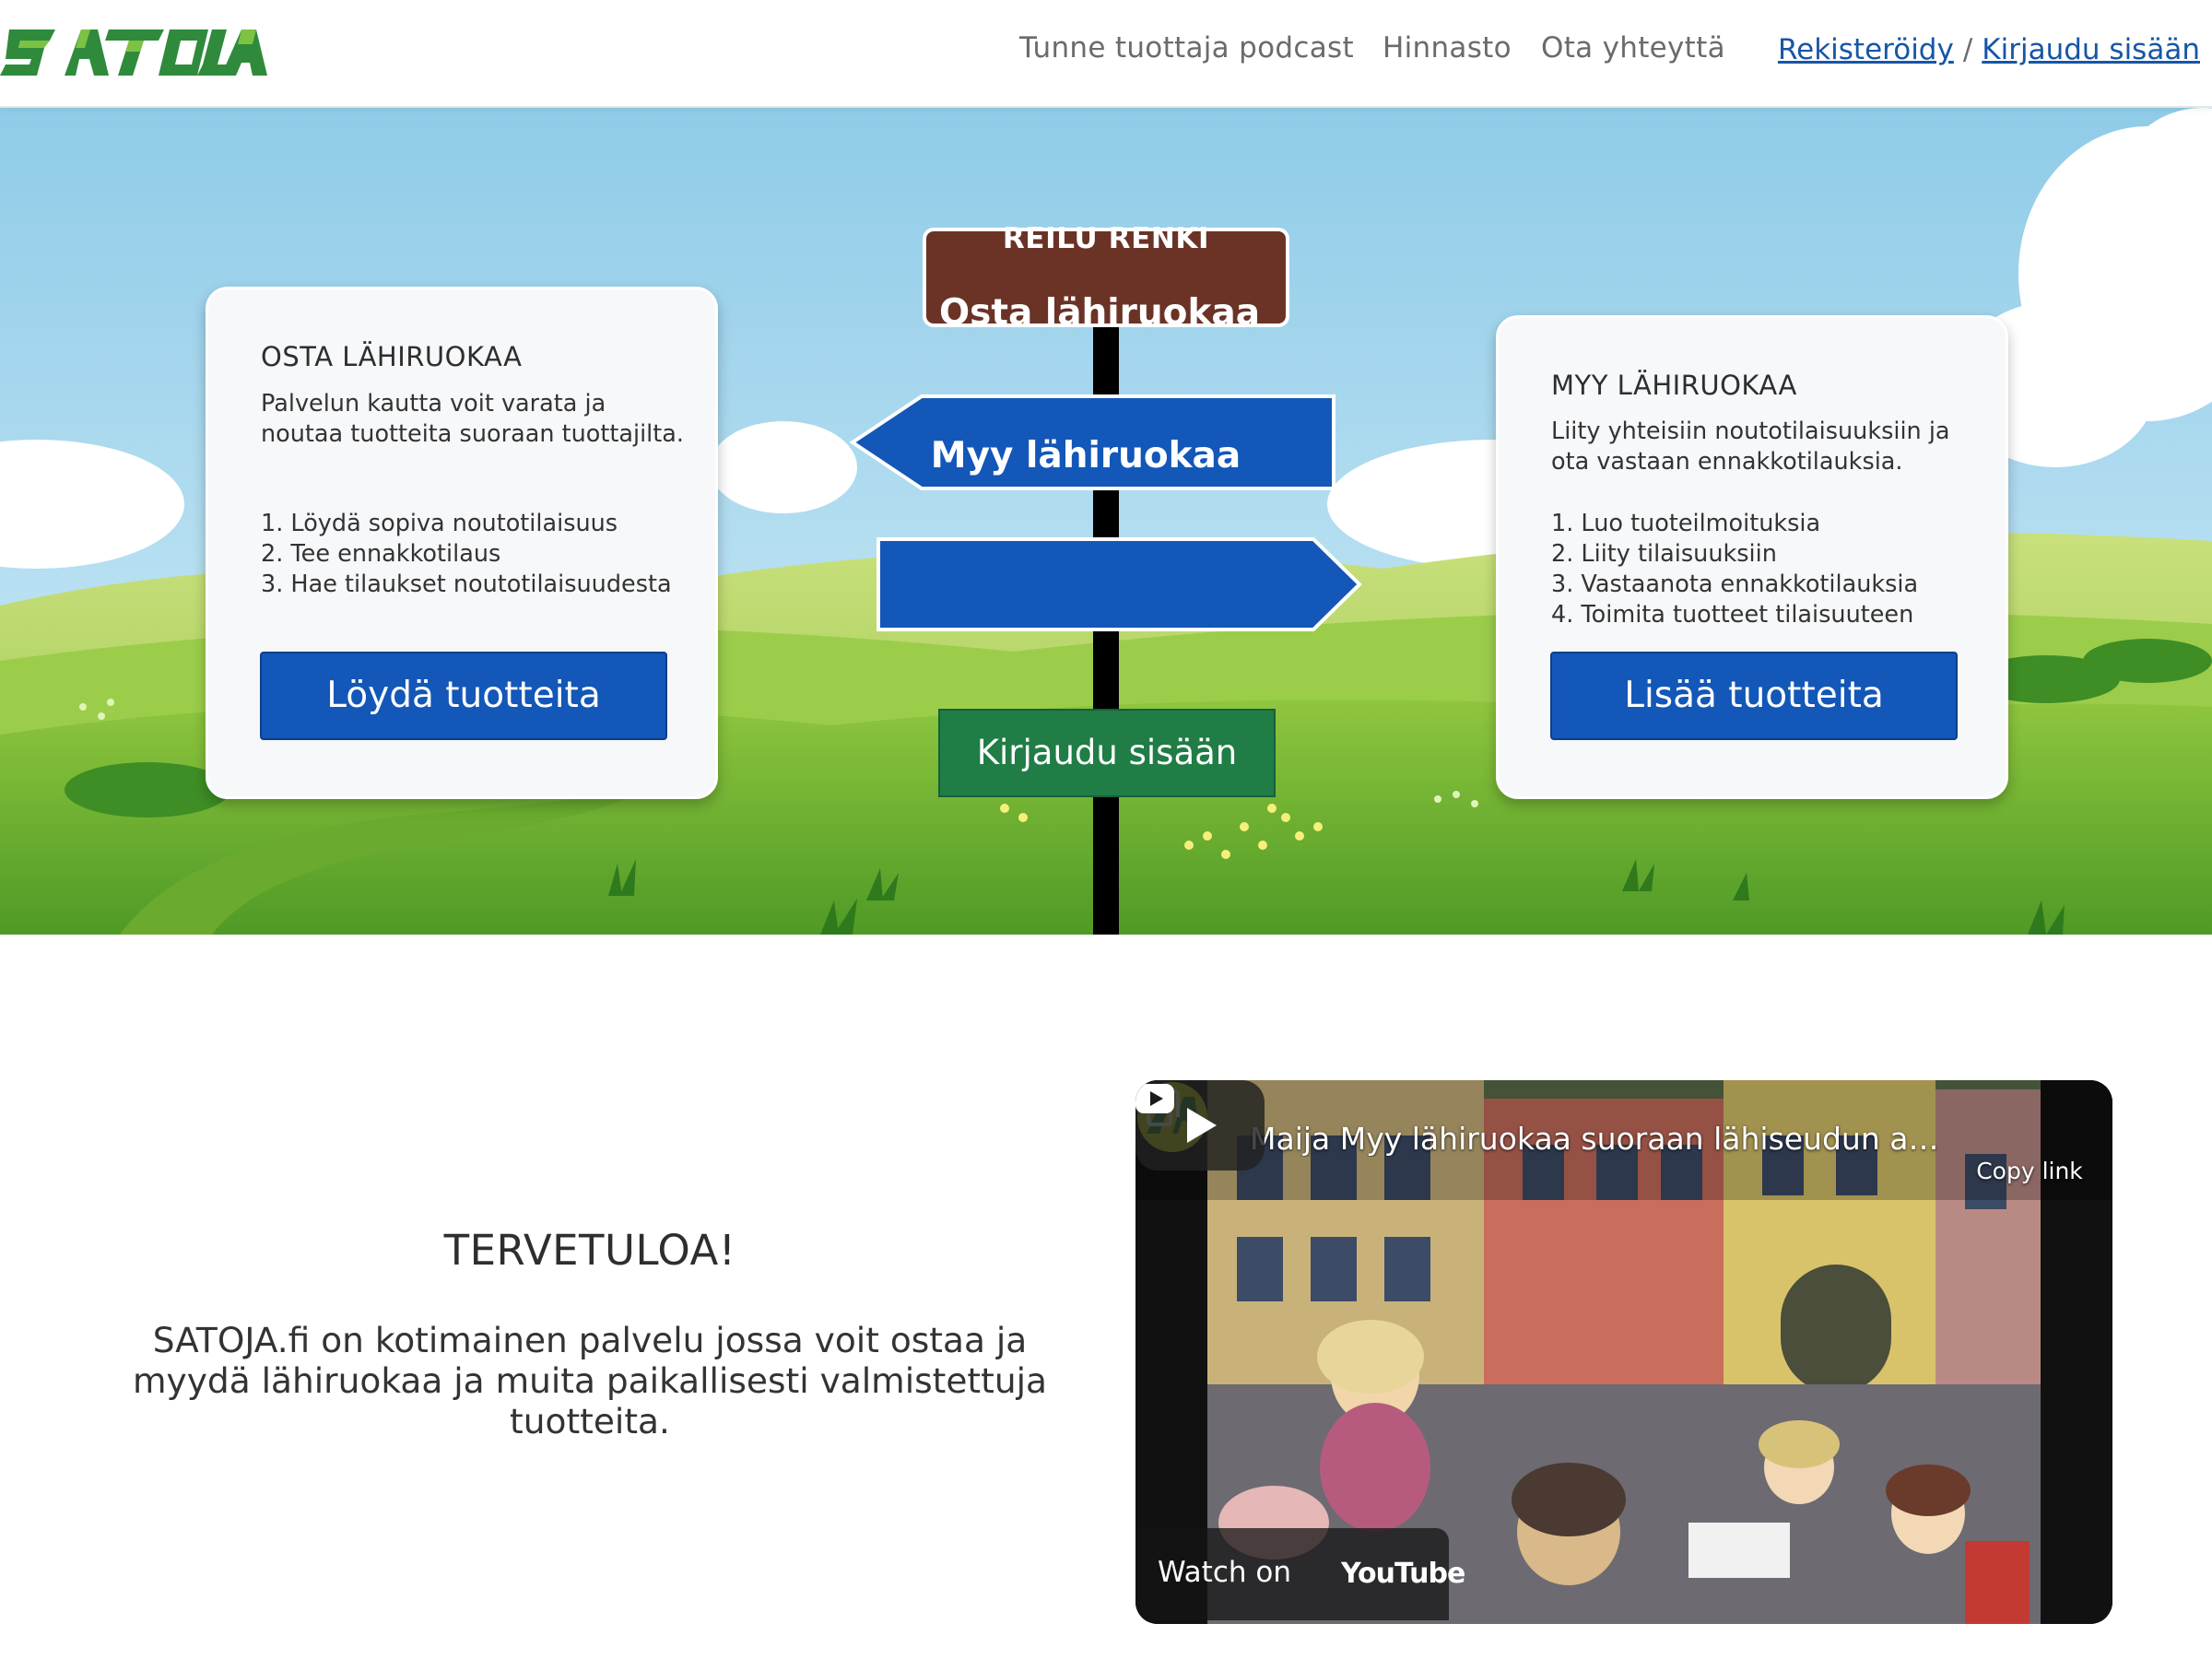 Image resolution: width=2212 pixels, height=1659 pixels. I want to click on find-products-button: Löydä tuotteita, so click(463, 696).